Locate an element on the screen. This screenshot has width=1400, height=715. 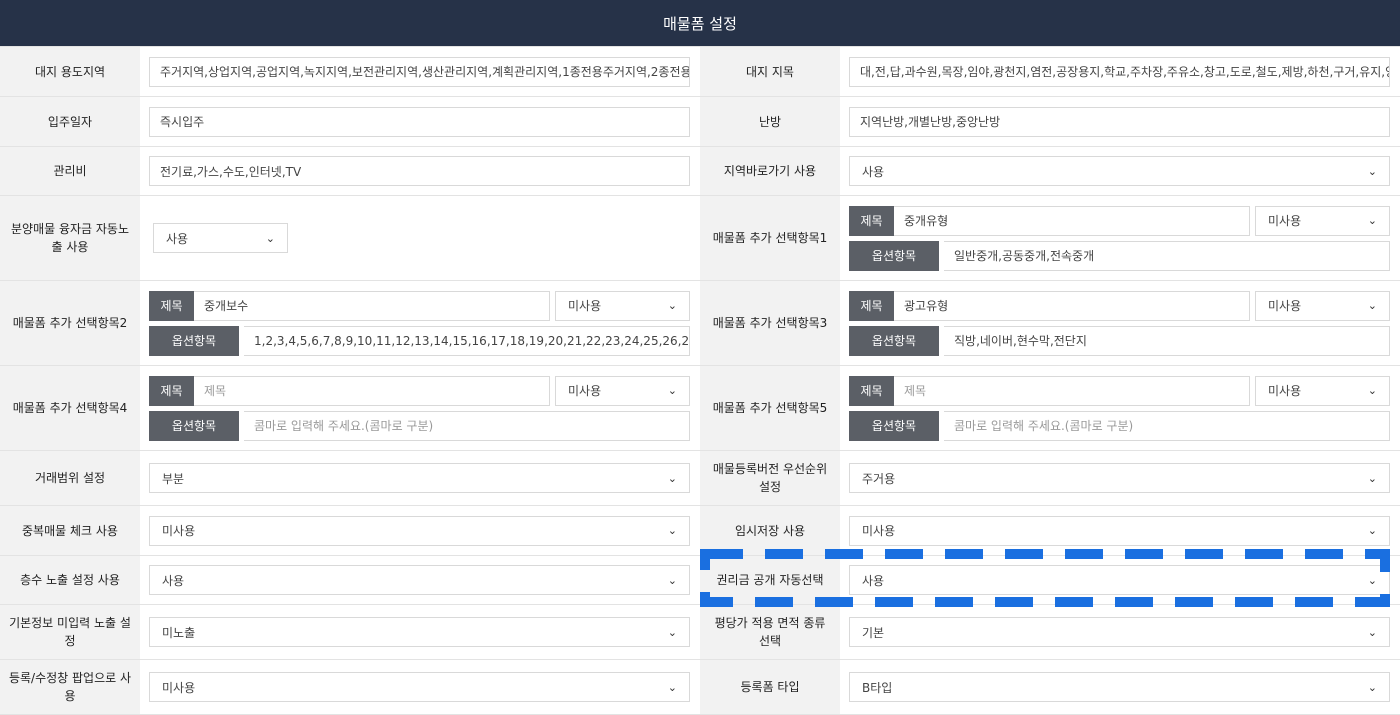
label-duplicate-check: 중복매물 체크 사용 is located at coordinates (70, 531).